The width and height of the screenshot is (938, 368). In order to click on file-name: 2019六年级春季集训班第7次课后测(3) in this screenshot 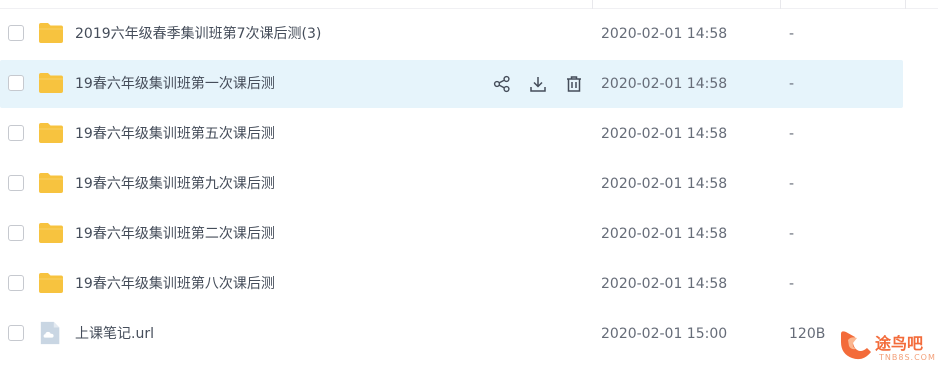, I will do `click(198, 34)`.